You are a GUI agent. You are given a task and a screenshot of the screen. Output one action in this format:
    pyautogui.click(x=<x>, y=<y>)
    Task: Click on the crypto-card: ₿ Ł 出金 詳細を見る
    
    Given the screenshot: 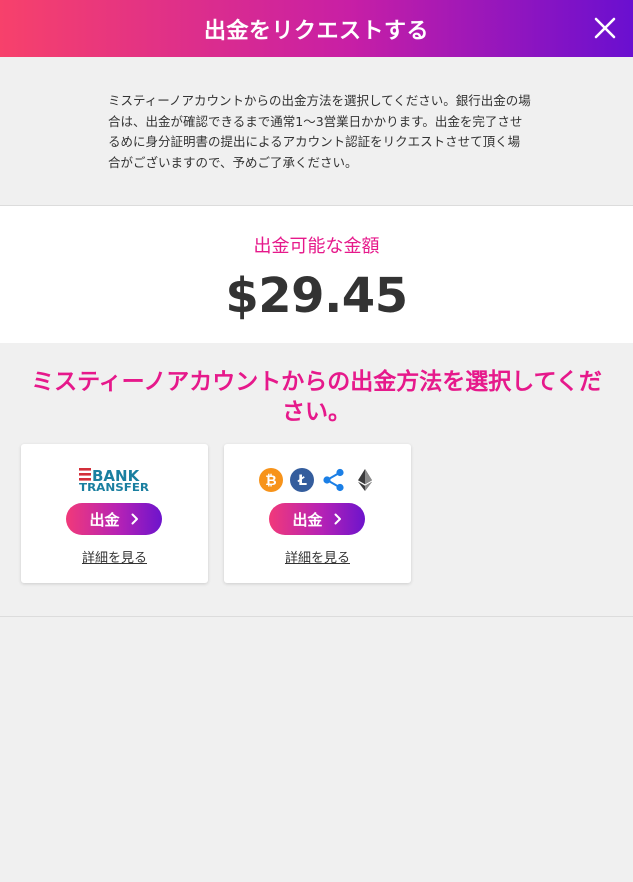 What is the action you would take?
    pyautogui.click(x=317, y=513)
    